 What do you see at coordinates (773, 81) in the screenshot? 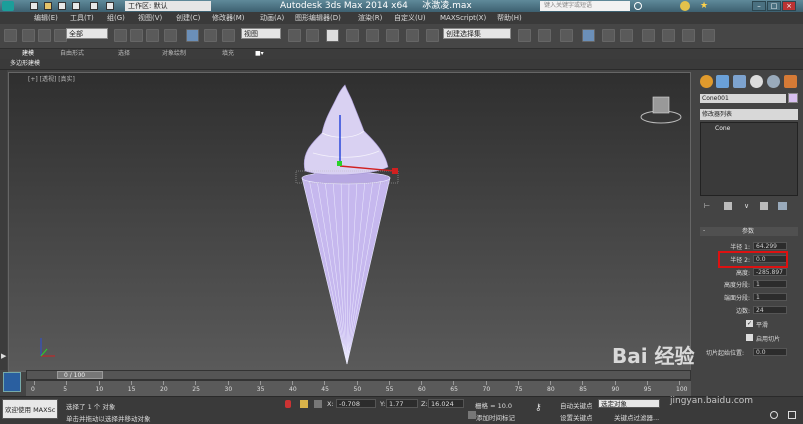
I see `display-tab-icon` at bounding box center [773, 81].